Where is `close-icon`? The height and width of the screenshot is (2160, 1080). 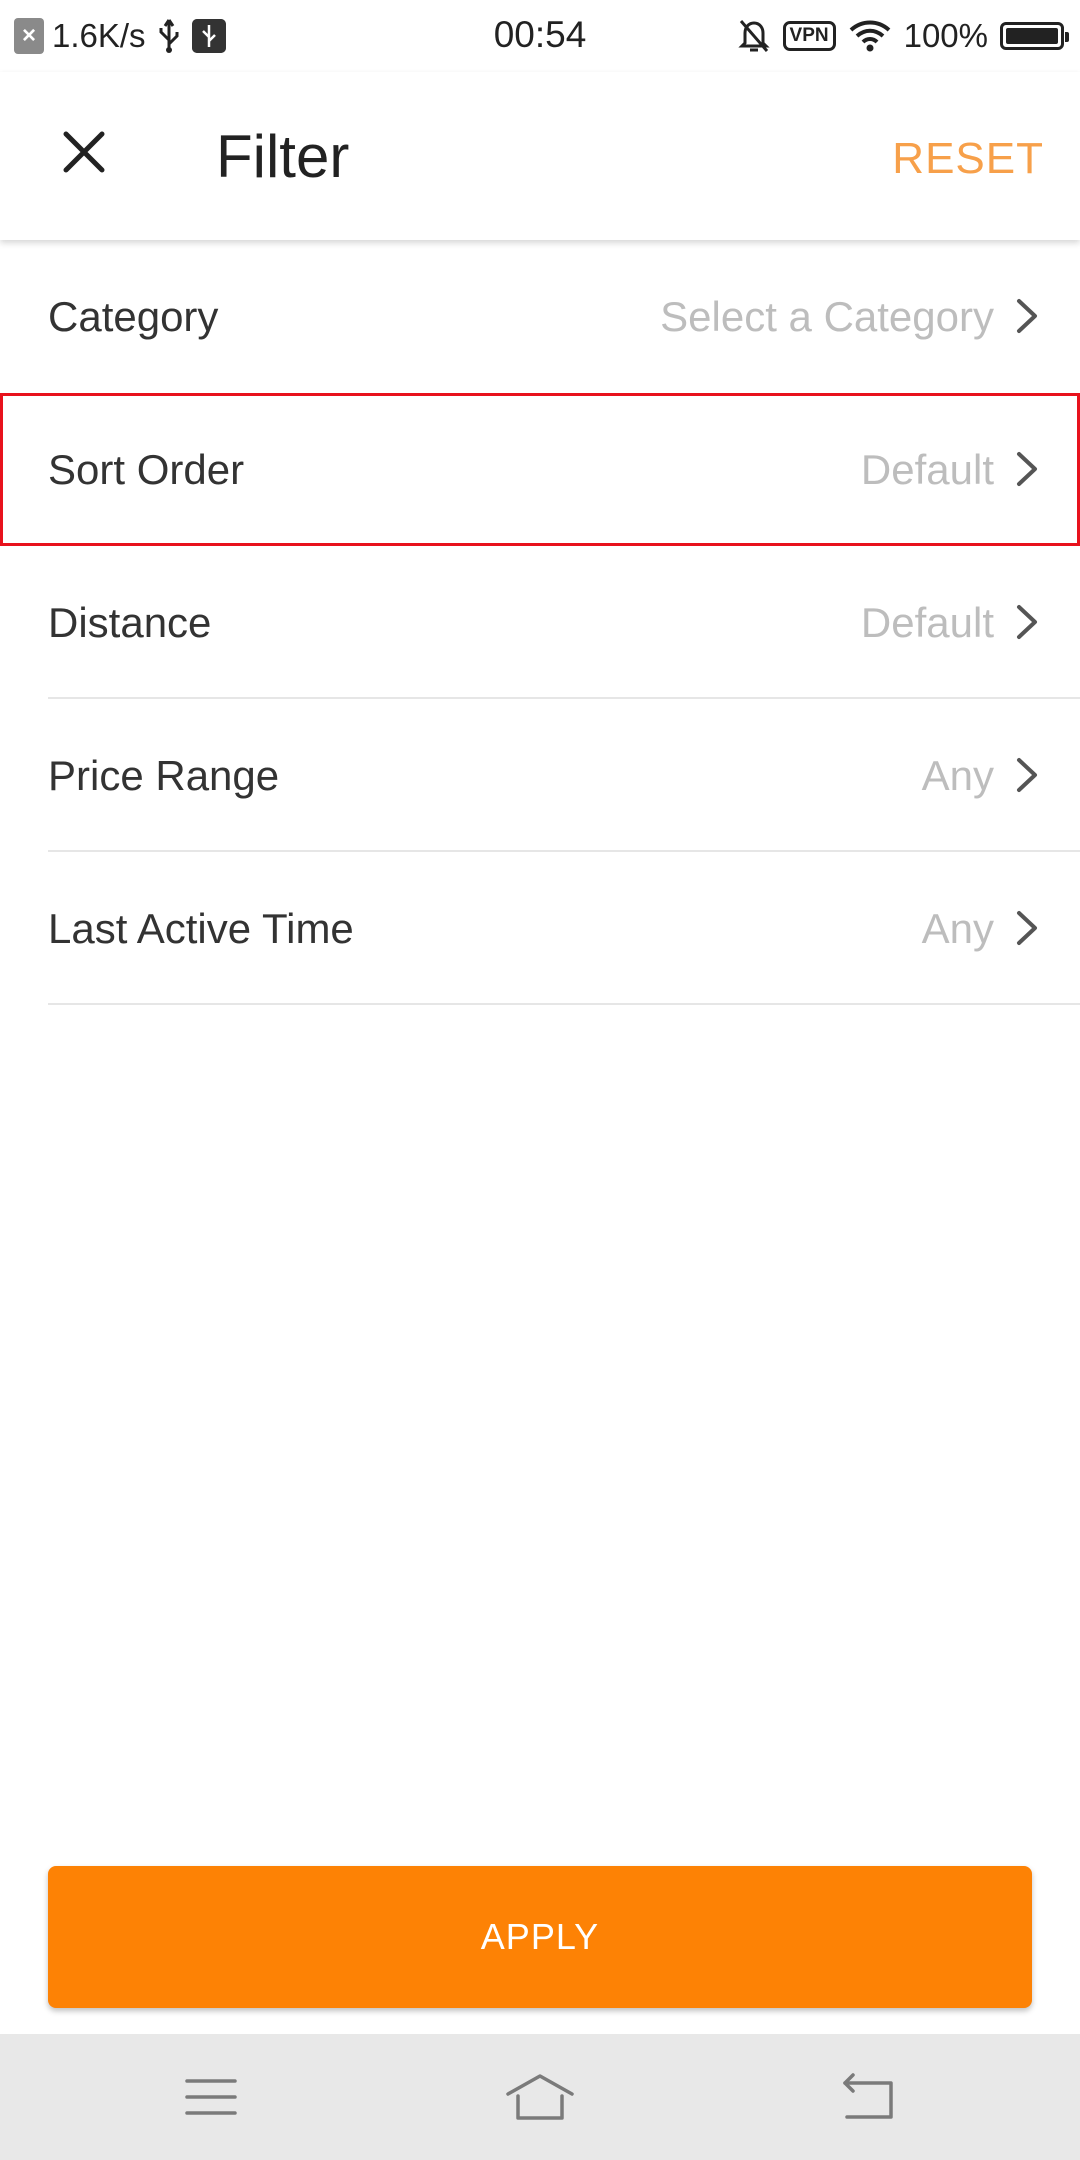 close-icon is located at coordinates (84, 152).